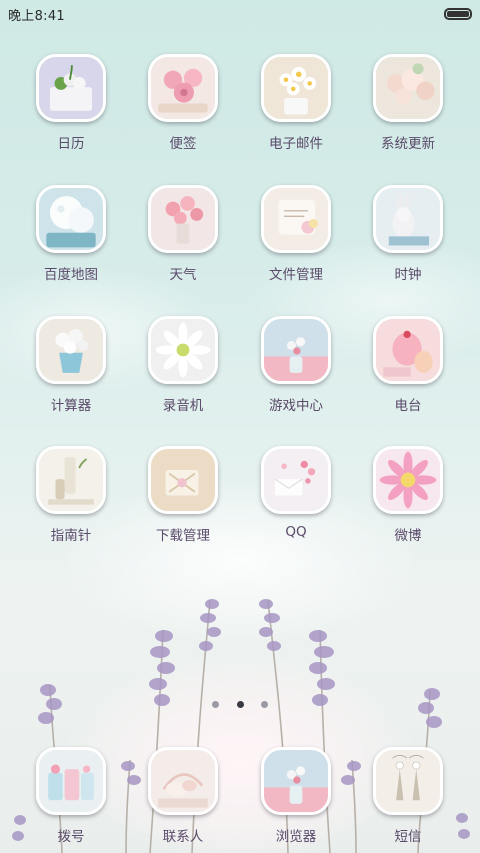 The image size is (480, 853). What do you see at coordinates (408, 406) in the screenshot?
I see `app-label: 电台` at bounding box center [408, 406].